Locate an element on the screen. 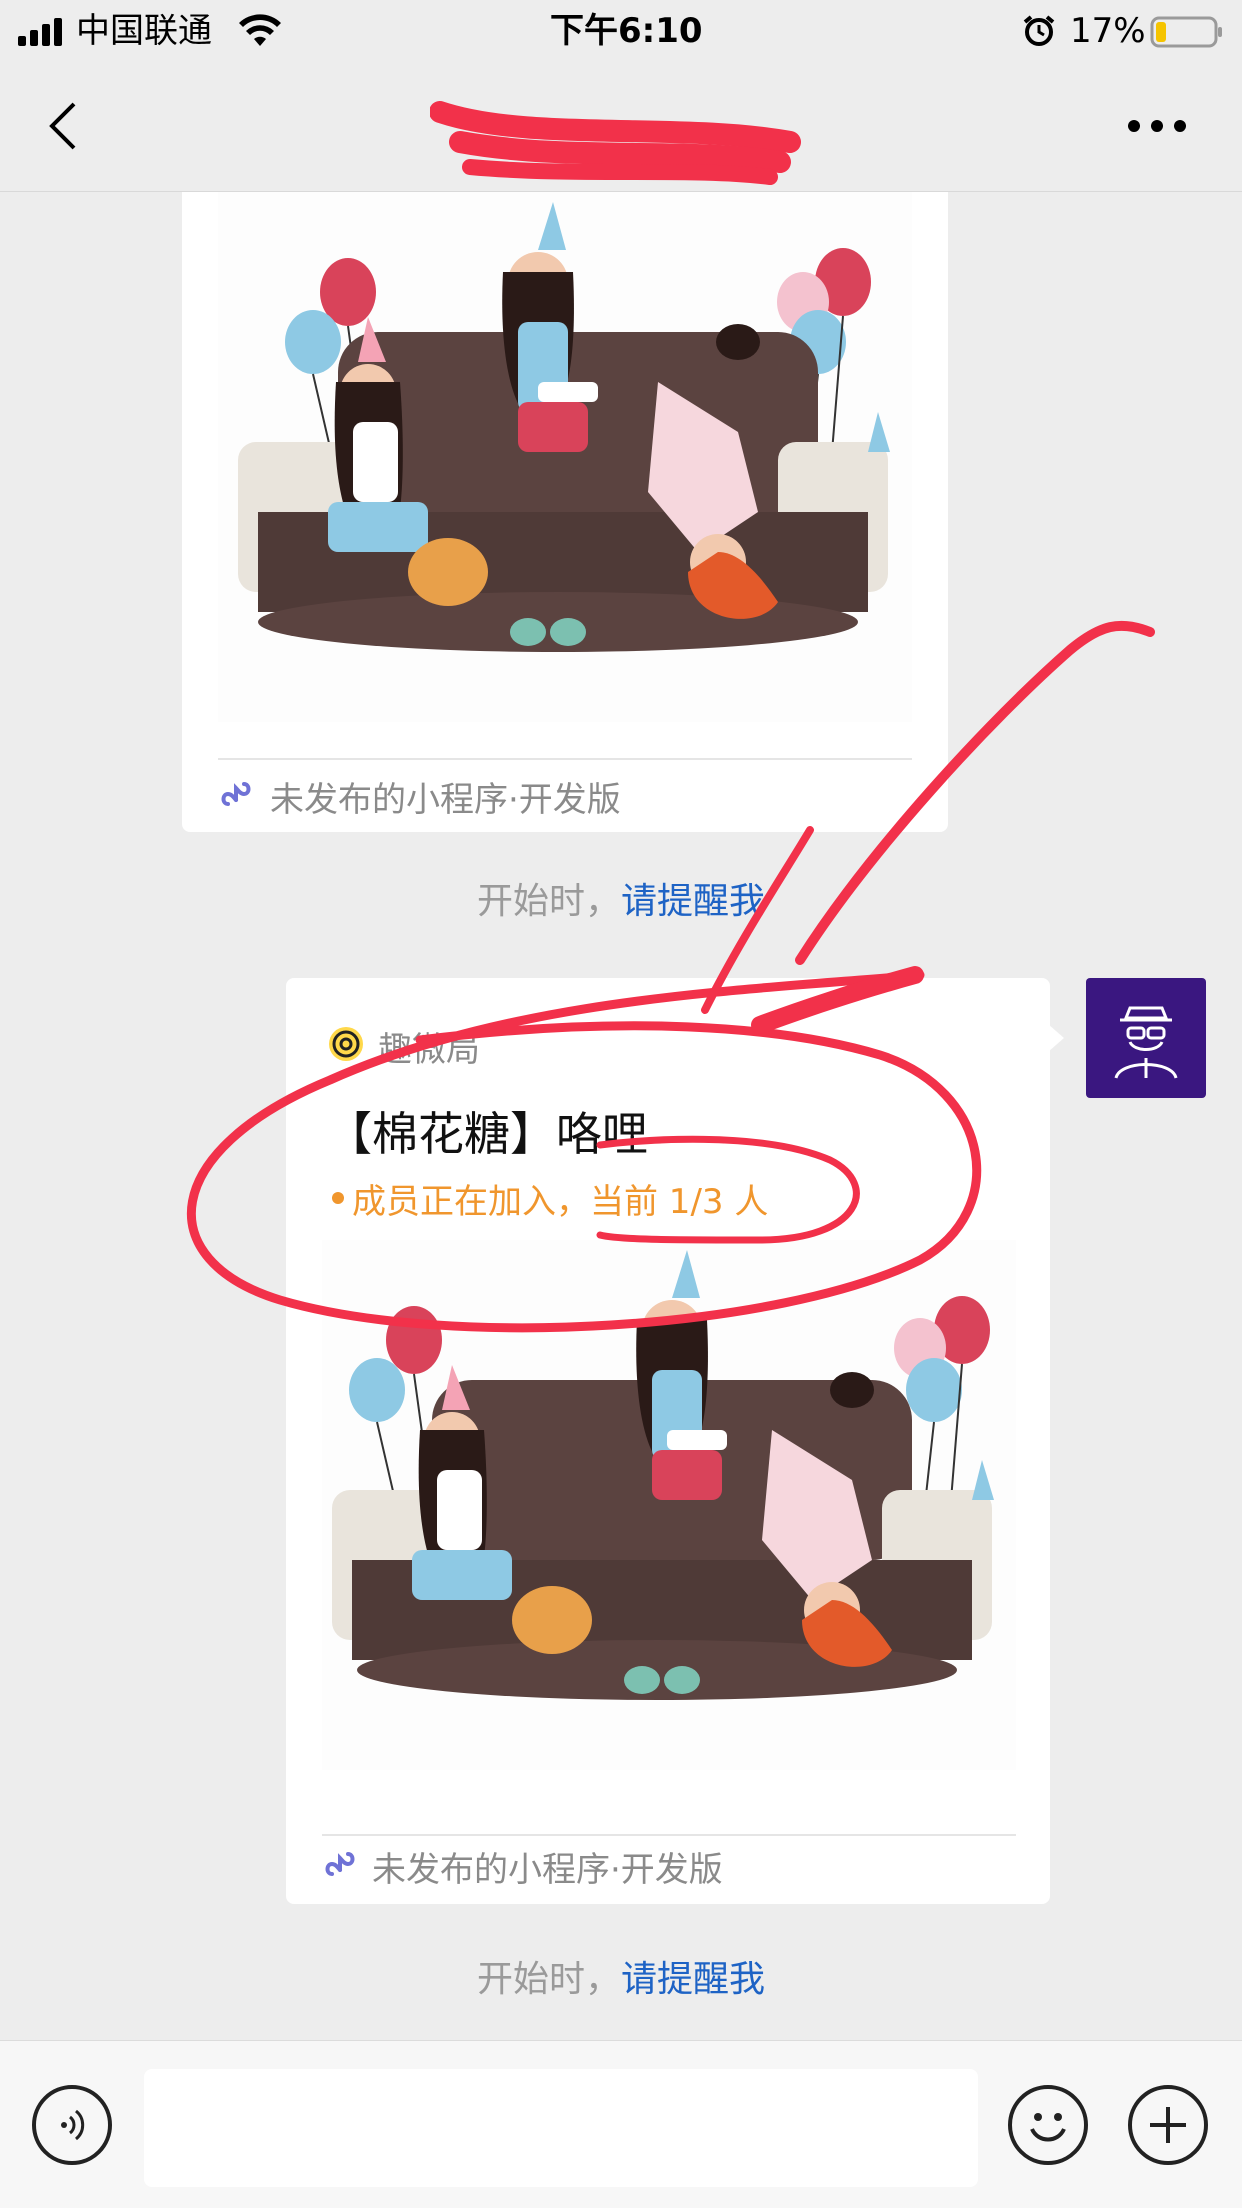 The height and width of the screenshot is (2208, 1242). emoji-icon is located at coordinates (1048, 2127).